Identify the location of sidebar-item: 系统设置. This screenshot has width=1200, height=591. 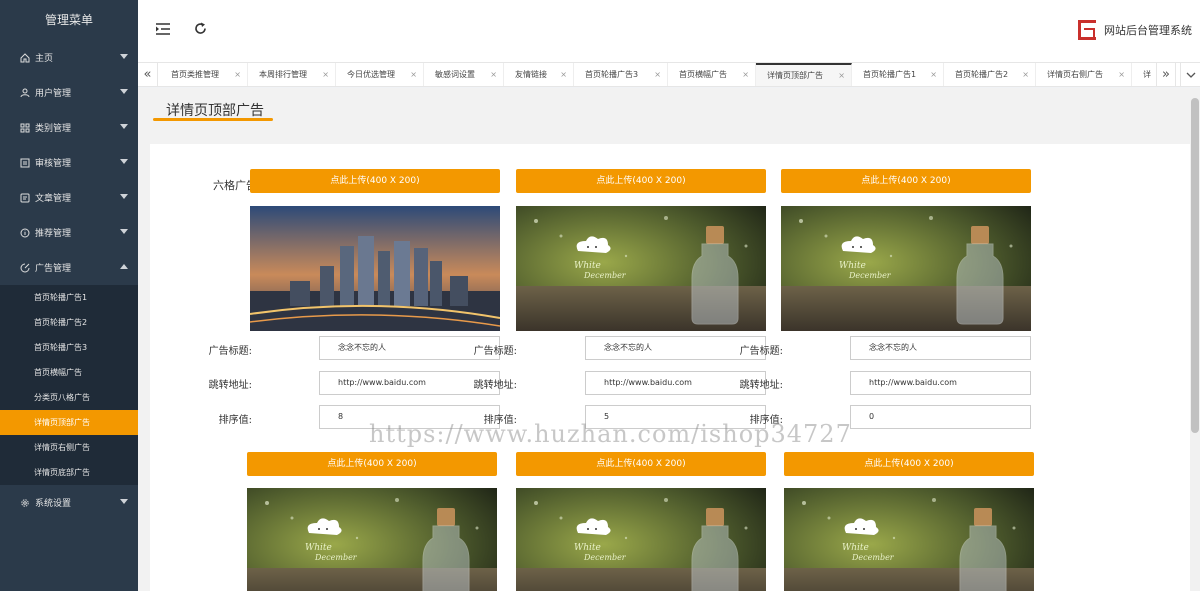
(69, 502).